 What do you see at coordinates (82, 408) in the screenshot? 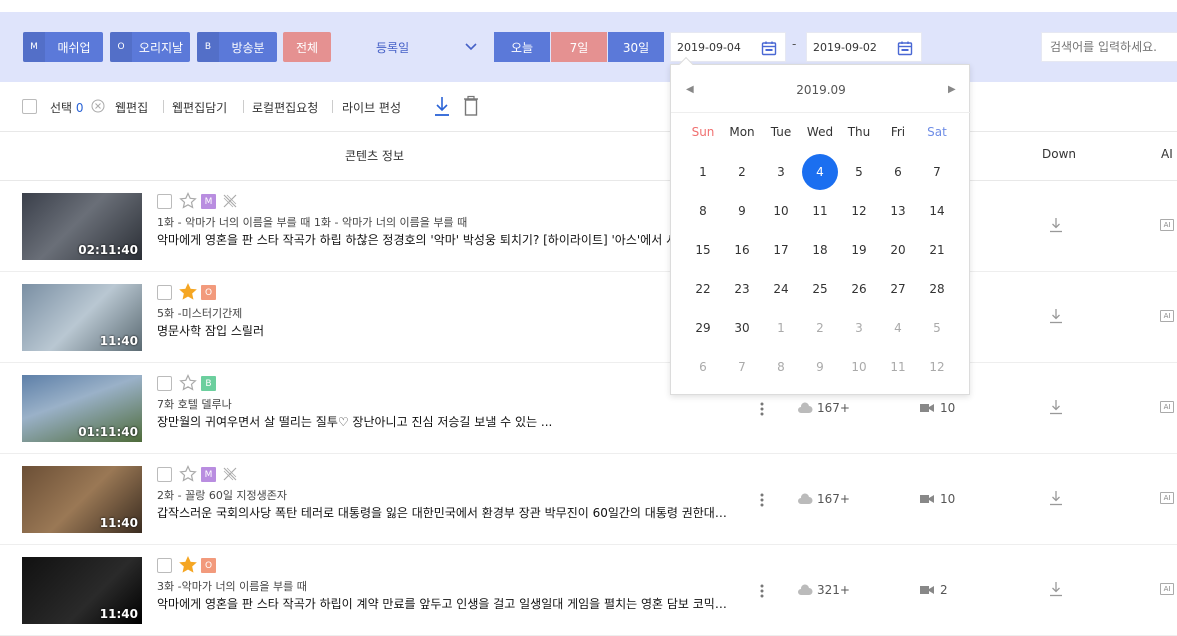
I see `thumbnail: 01:11:40` at bounding box center [82, 408].